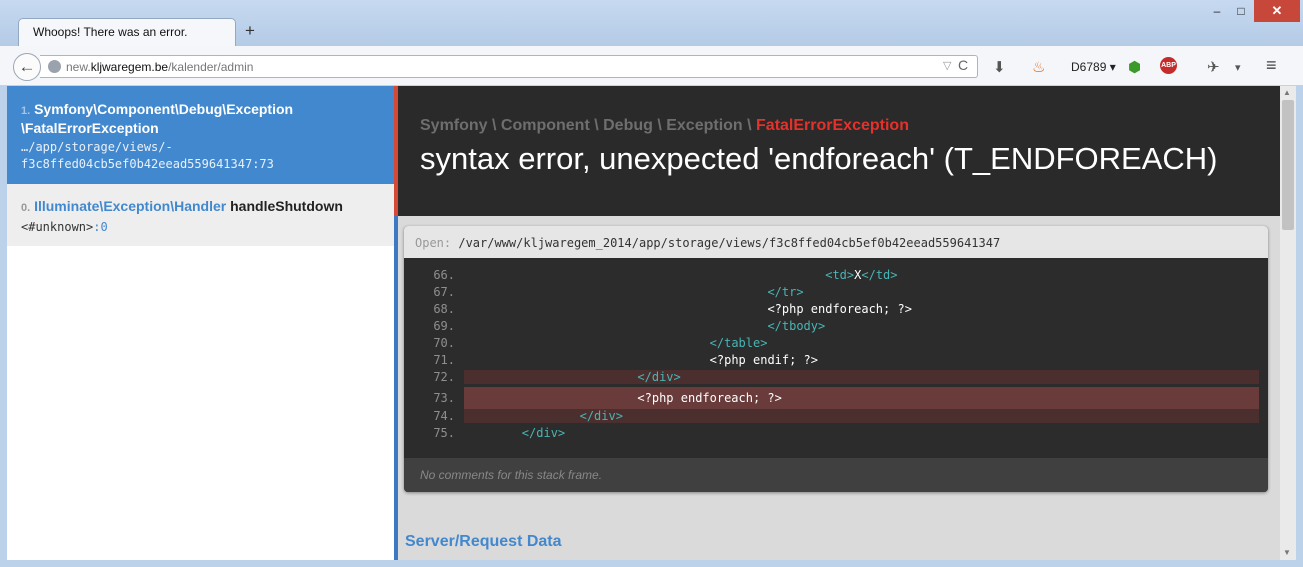 The width and height of the screenshot is (1303, 567). I want to click on maximize-button: □, so click(1241, 11).